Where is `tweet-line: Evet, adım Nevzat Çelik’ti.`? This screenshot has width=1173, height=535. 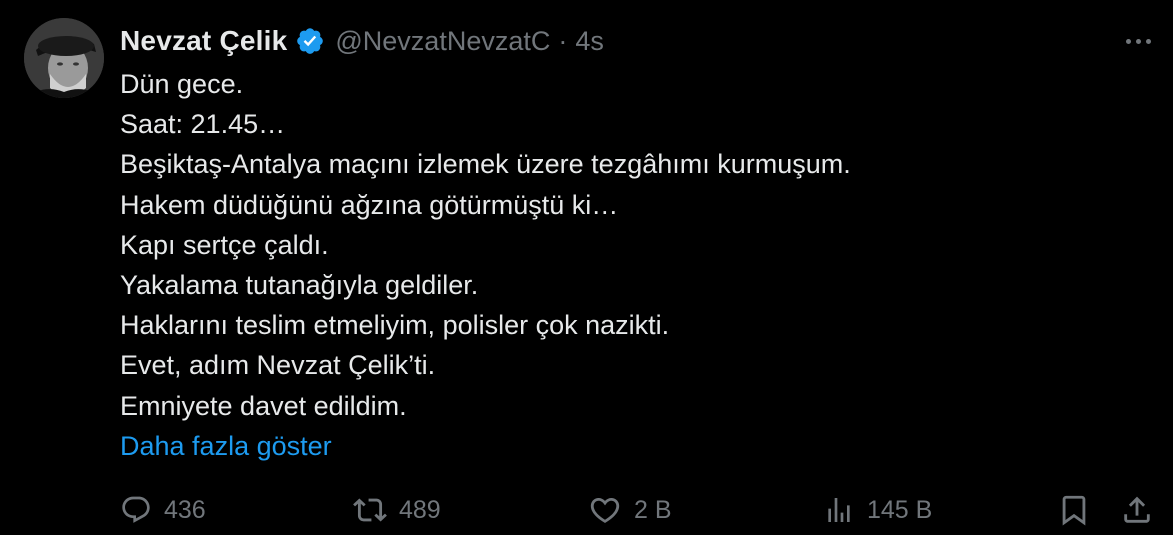 tweet-line: Evet, adım Nevzat Çelik’ti. is located at coordinates (278, 365).